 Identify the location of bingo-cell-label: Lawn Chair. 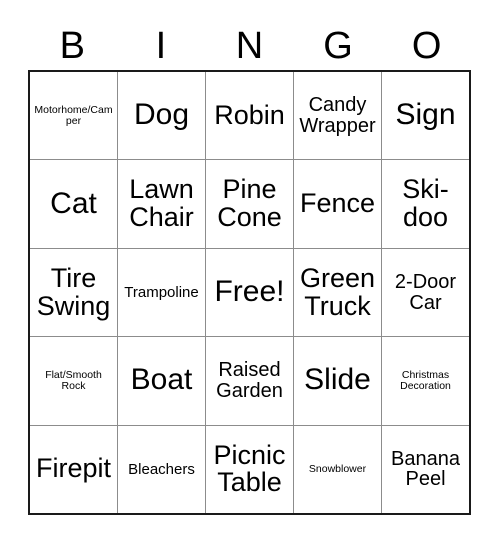
(161, 203).